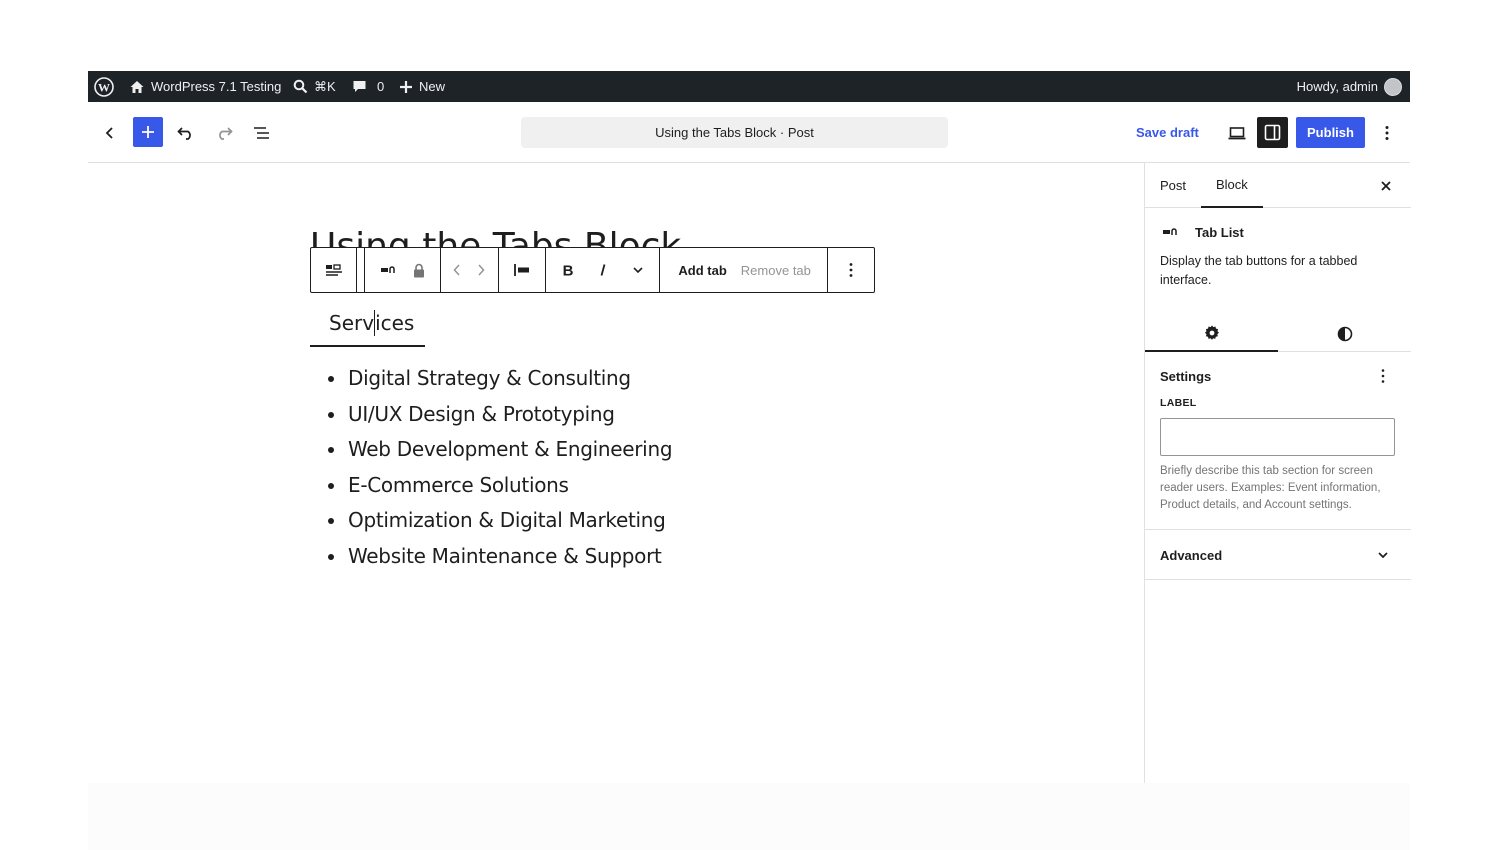 This screenshot has width=1500, height=850. Describe the element at coordinates (1393, 86) in the screenshot. I see `avatar` at that location.